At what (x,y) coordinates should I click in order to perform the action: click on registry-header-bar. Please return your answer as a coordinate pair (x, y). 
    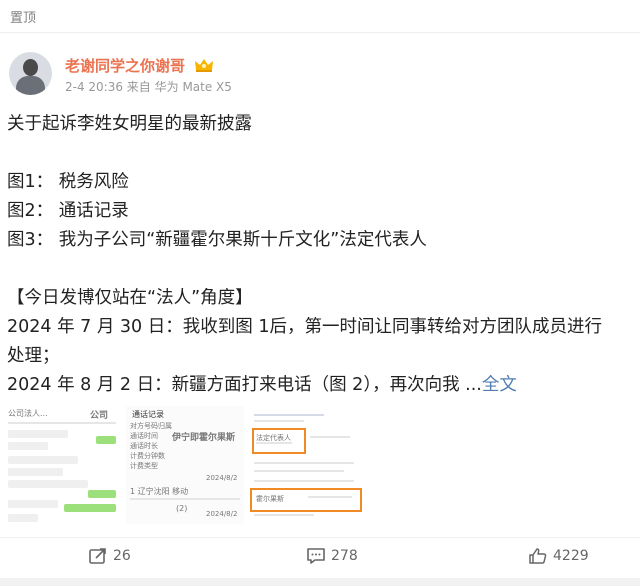
    Looking at the image, I should click on (289, 415).